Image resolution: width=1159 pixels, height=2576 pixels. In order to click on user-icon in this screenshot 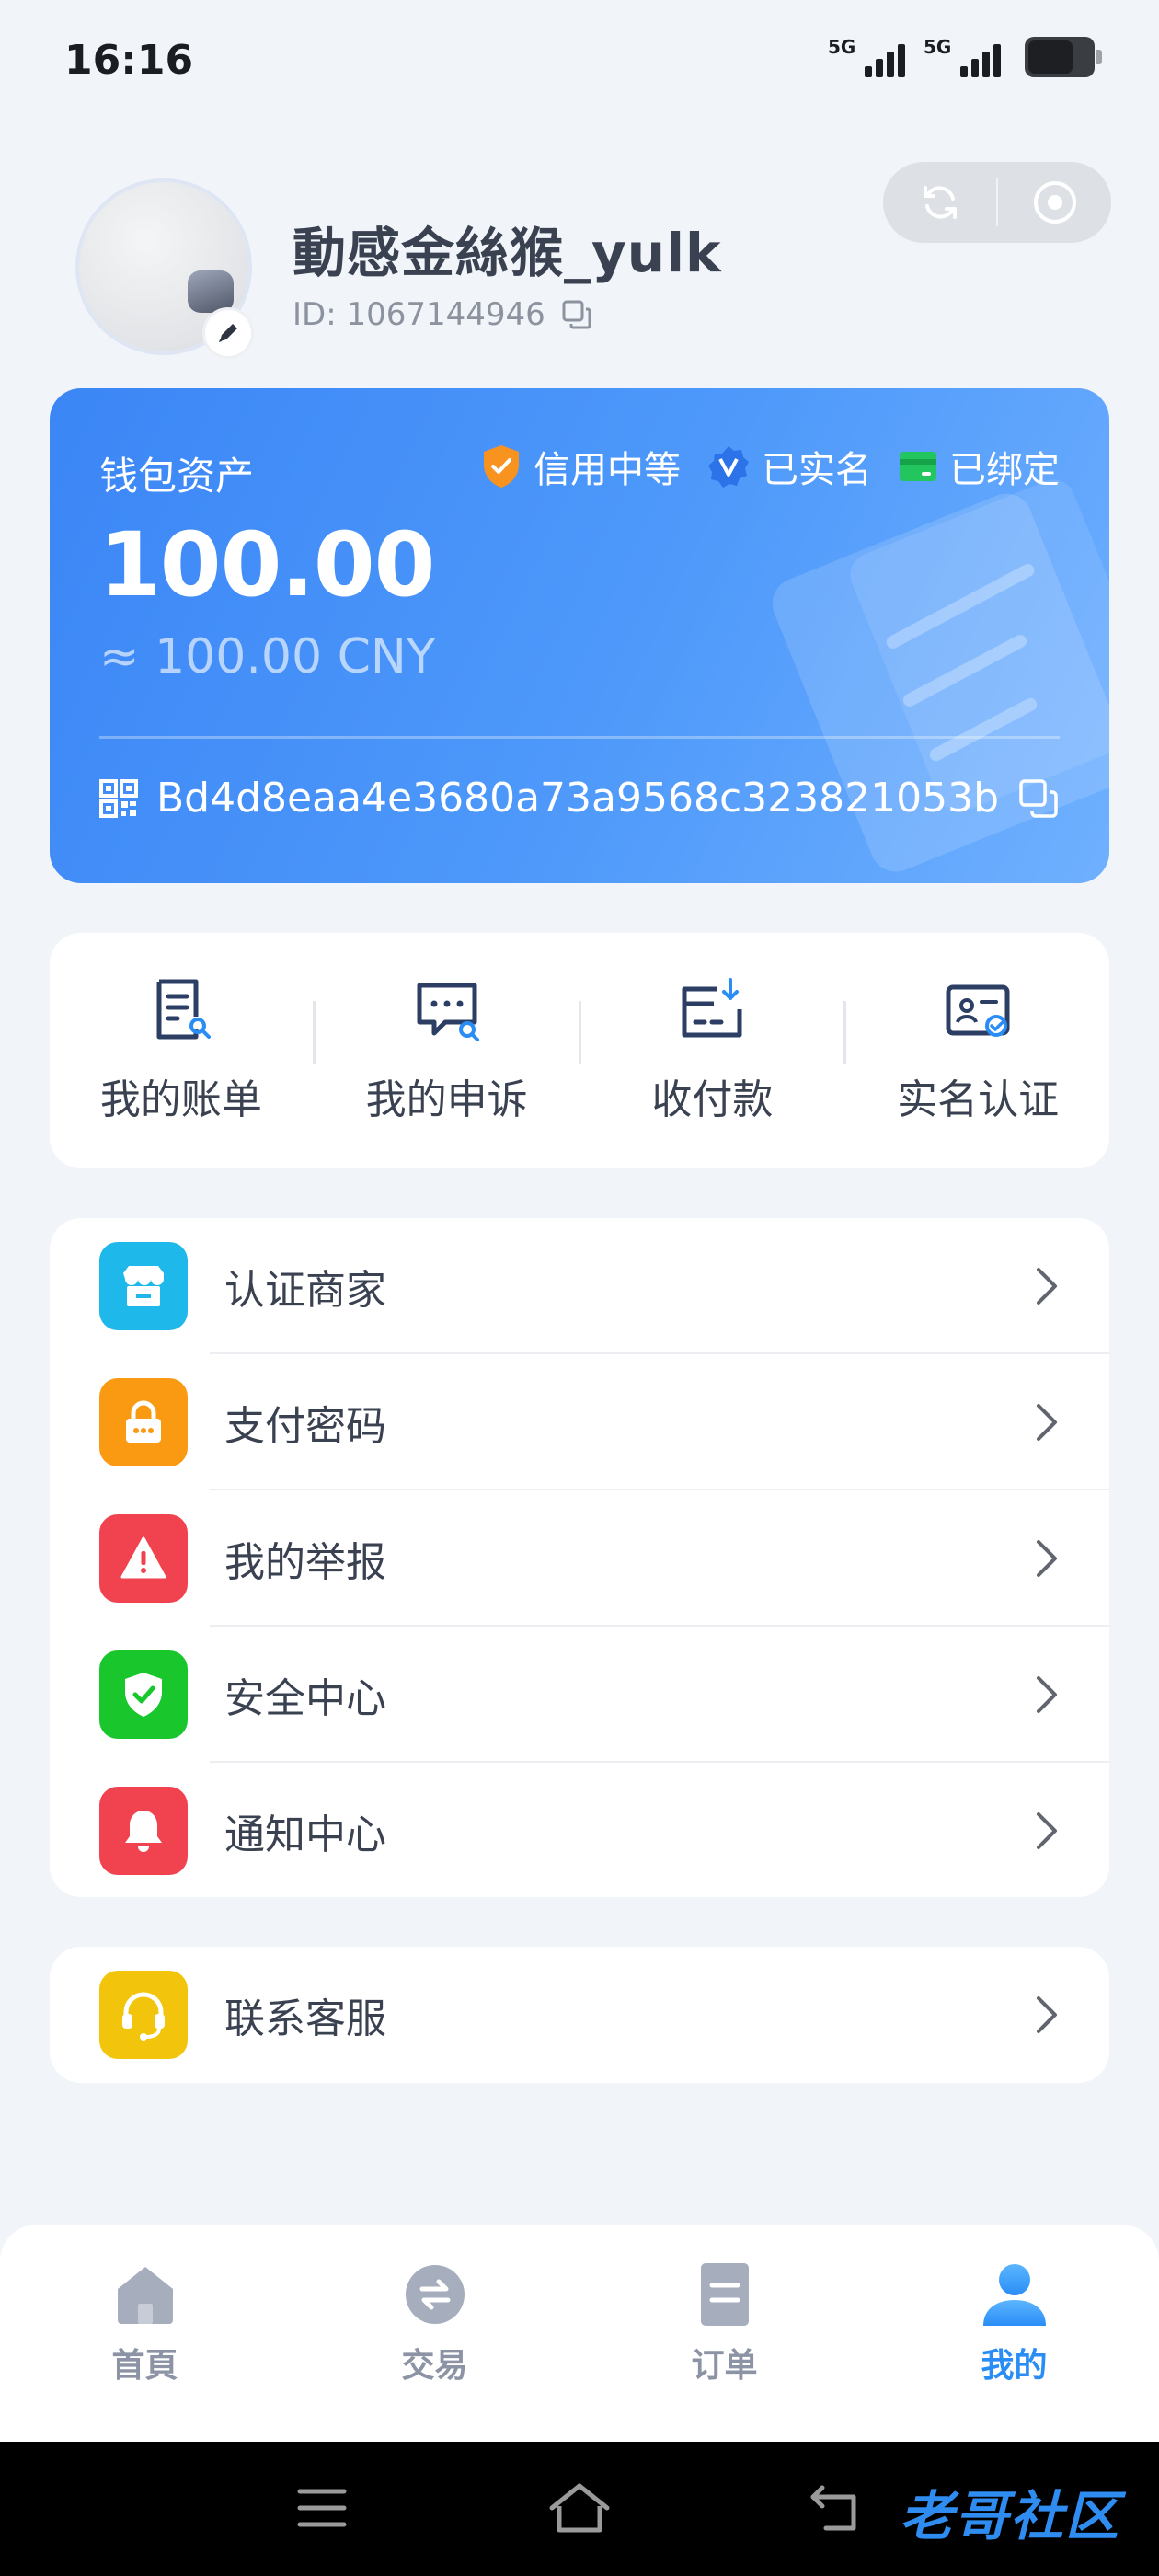, I will do `click(1014, 2295)`.